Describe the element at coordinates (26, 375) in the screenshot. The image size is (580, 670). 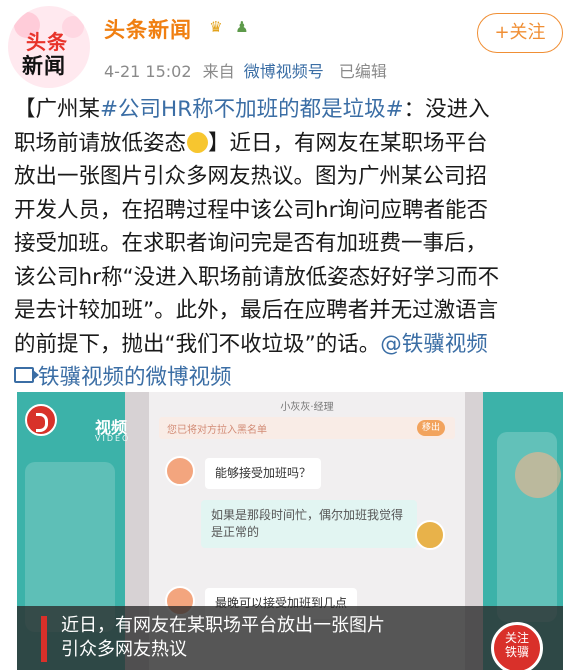
I see `video-icon` at that location.